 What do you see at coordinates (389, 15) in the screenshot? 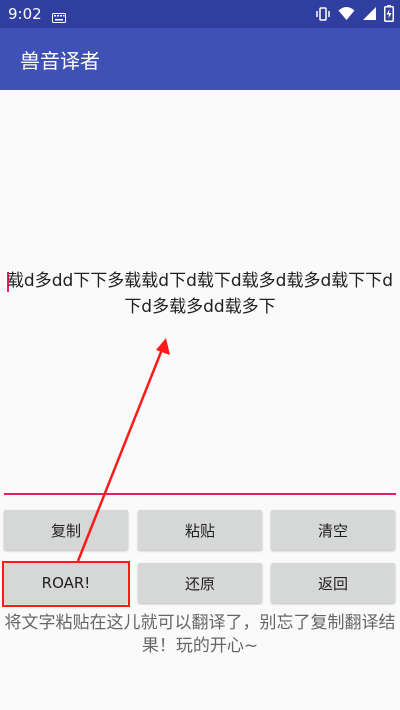
I see `battery-icon` at bounding box center [389, 15].